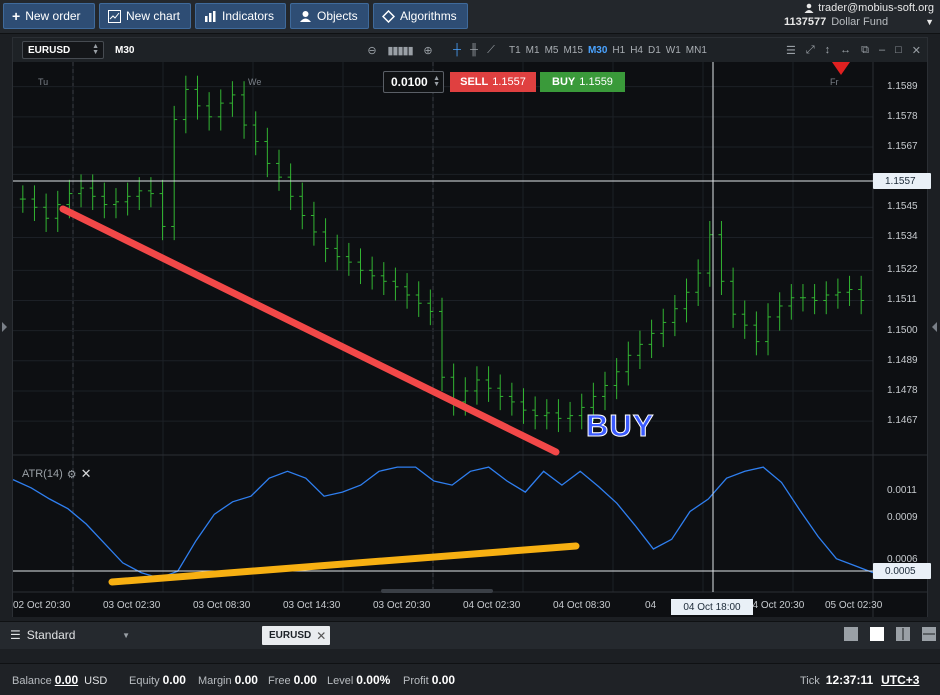  Describe the element at coordinates (255, 82) in the screenshot. I see `day-label-we: We` at that location.